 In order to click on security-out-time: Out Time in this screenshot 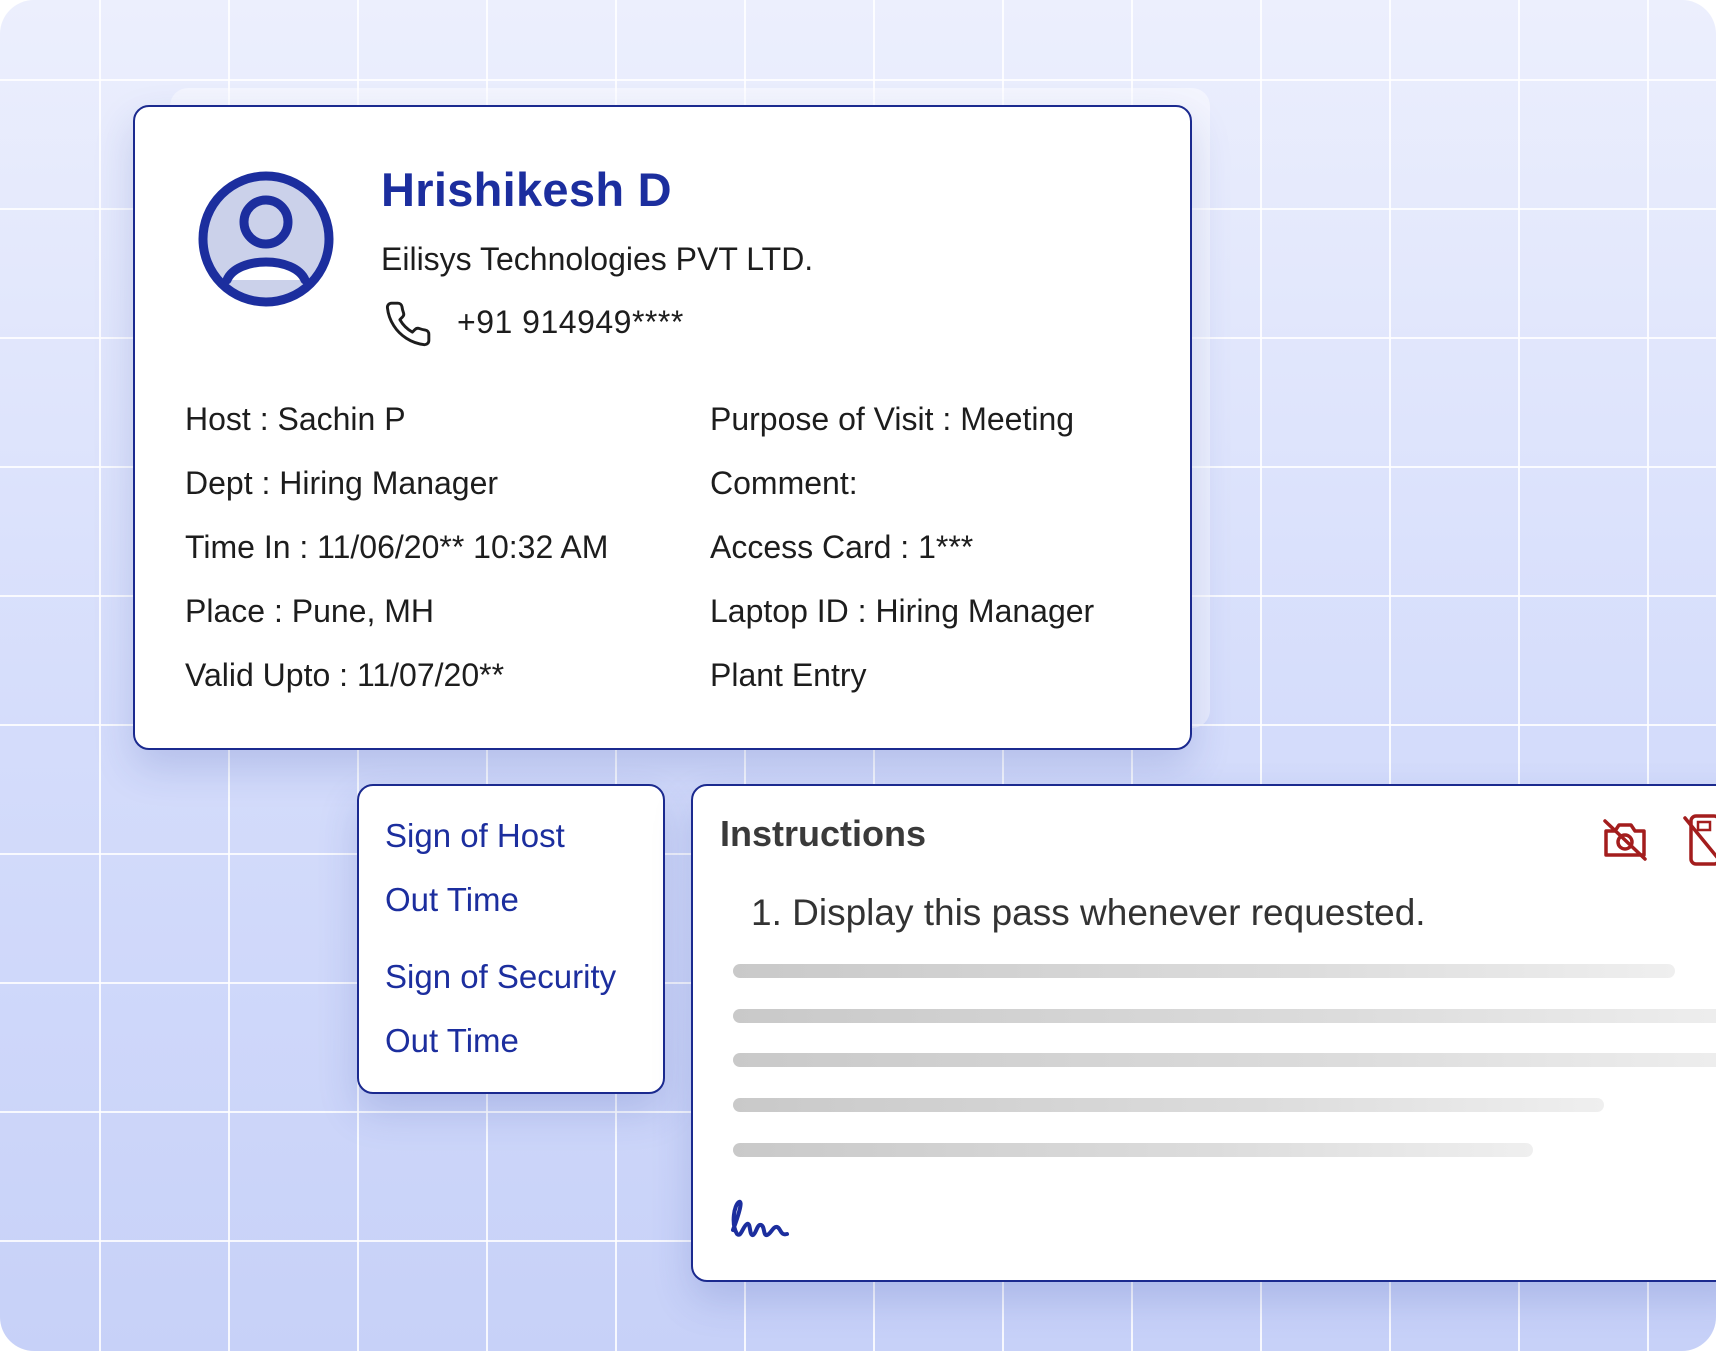, I will do `click(452, 1040)`.